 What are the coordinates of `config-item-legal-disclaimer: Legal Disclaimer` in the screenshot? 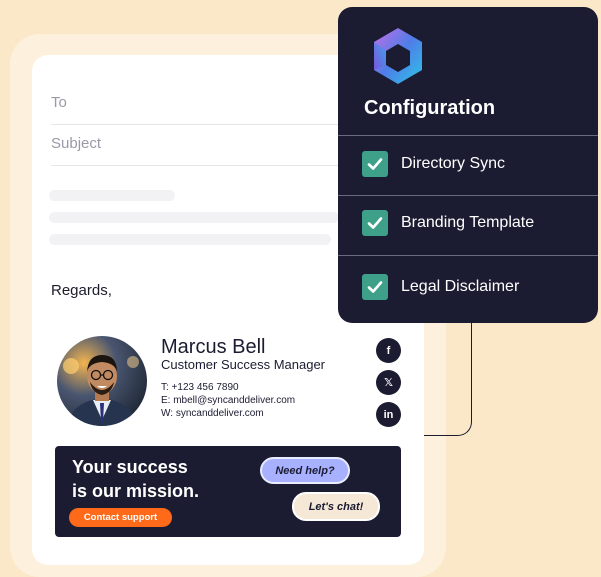 It's located at (440, 287).